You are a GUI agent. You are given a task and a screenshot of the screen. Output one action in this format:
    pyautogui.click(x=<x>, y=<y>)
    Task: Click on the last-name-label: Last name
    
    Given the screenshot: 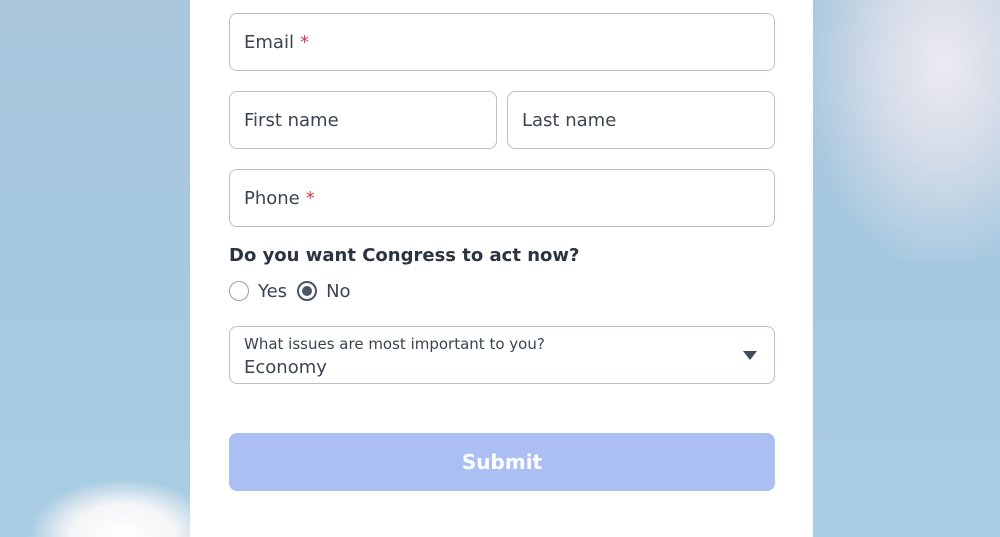 What is the action you would take?
    pyautogui.click(x=569, y=120)
    